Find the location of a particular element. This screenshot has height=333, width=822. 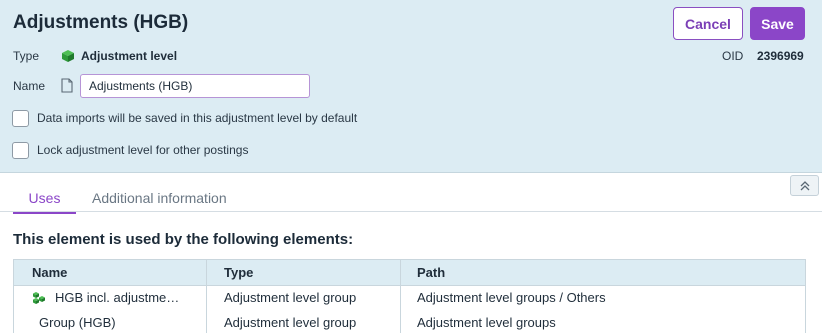

double-chevron-up-icon is located at coordinates (804, 185).